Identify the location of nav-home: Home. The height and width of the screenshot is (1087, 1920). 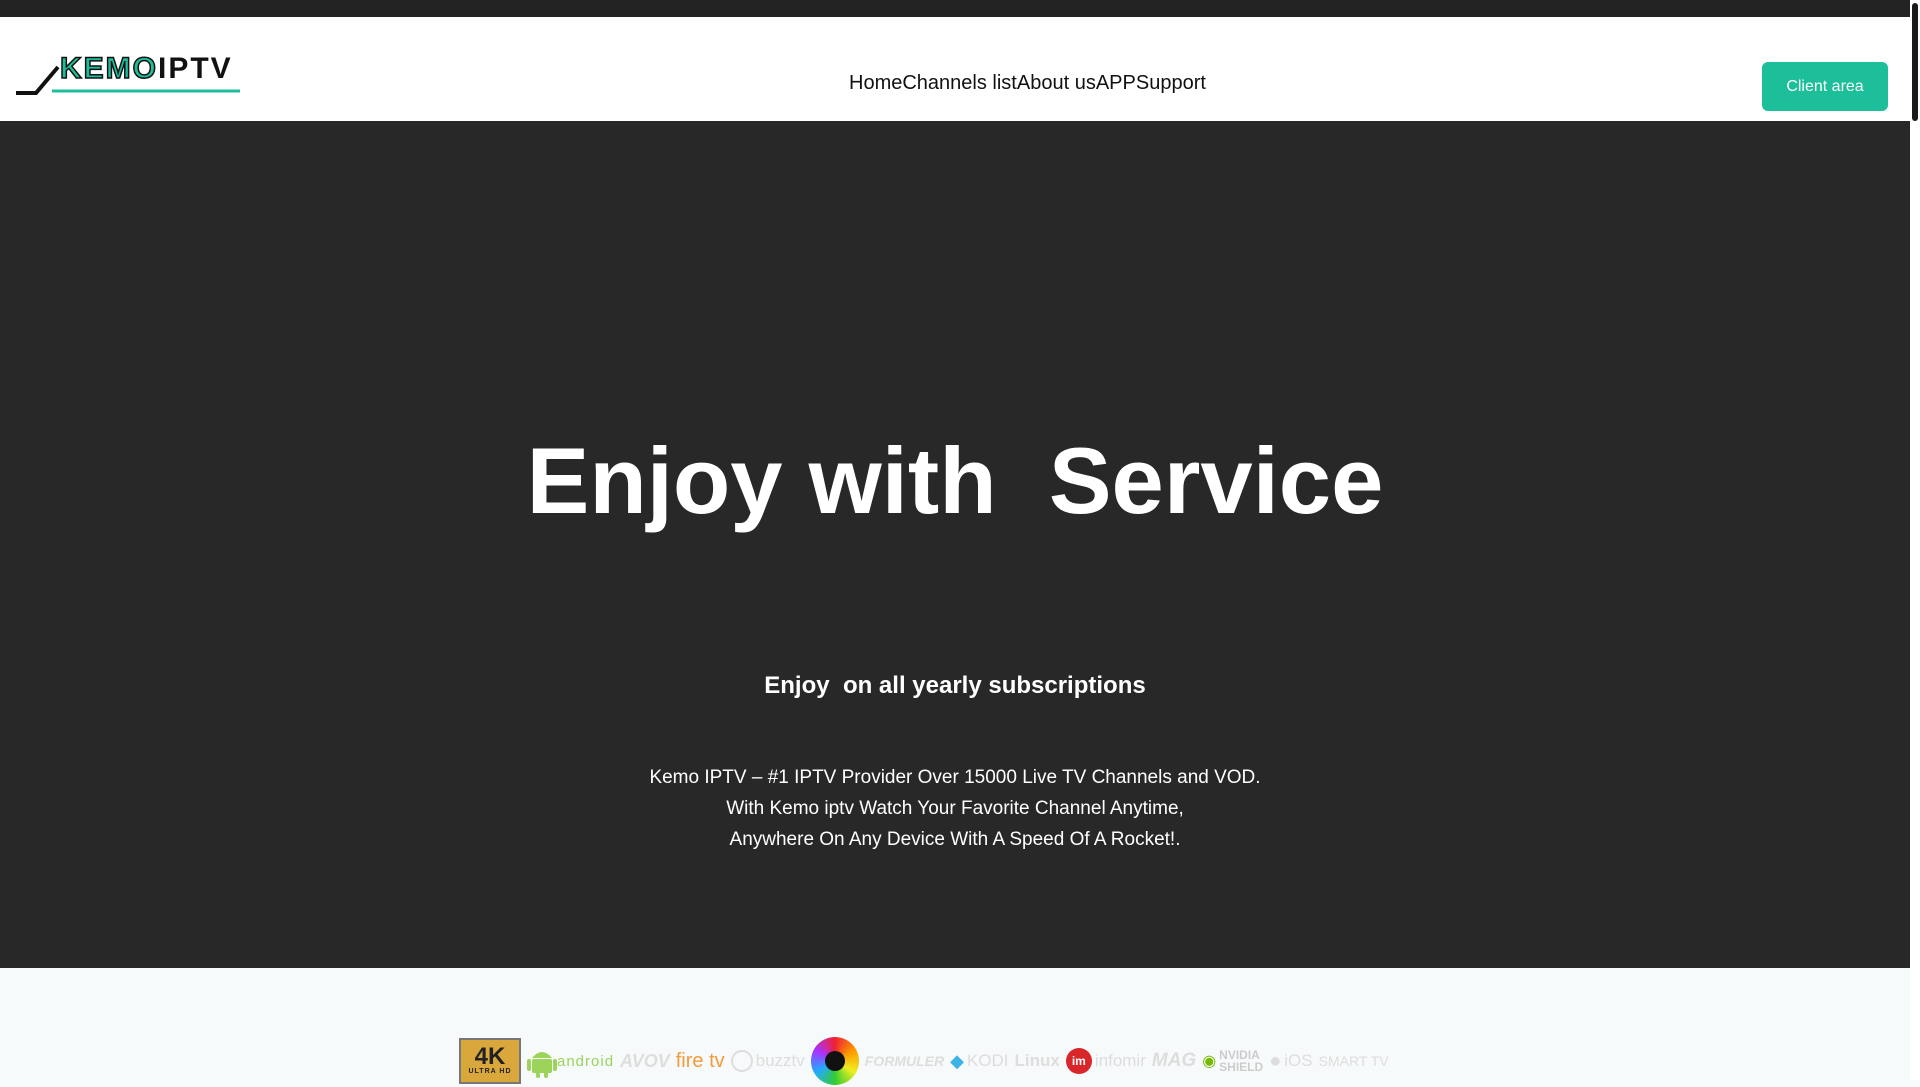
(875, 83).